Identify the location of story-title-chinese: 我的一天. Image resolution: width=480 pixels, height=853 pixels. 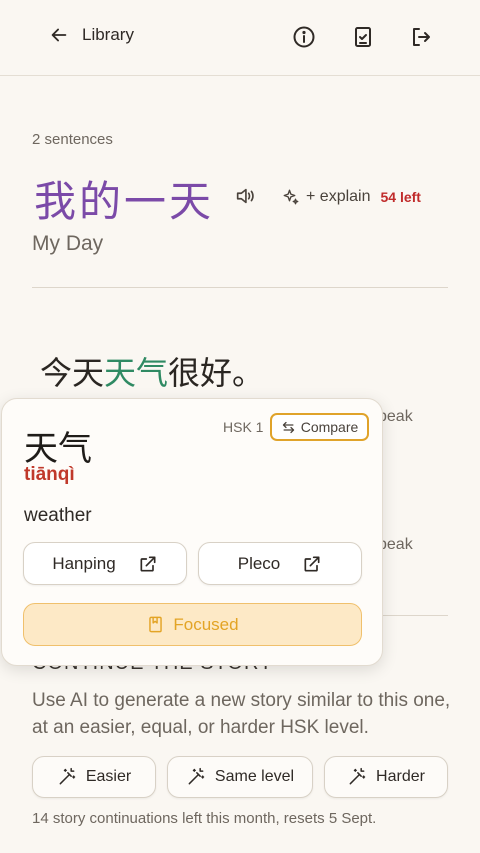
(124, 201).